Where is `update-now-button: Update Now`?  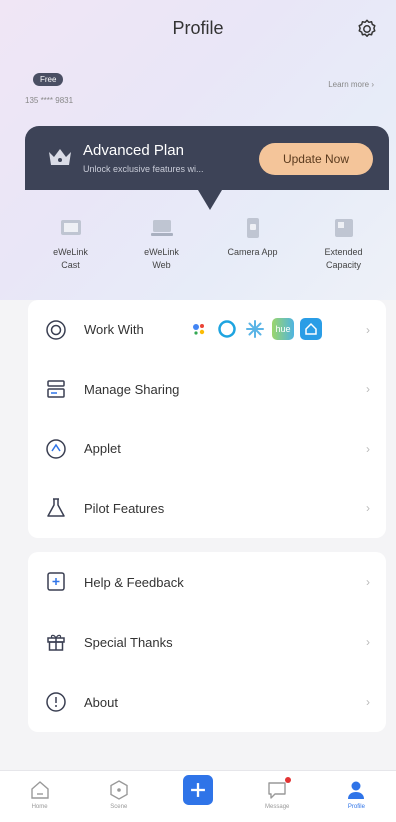
update-now-button: Update Now is located at coordinates (316, 159).